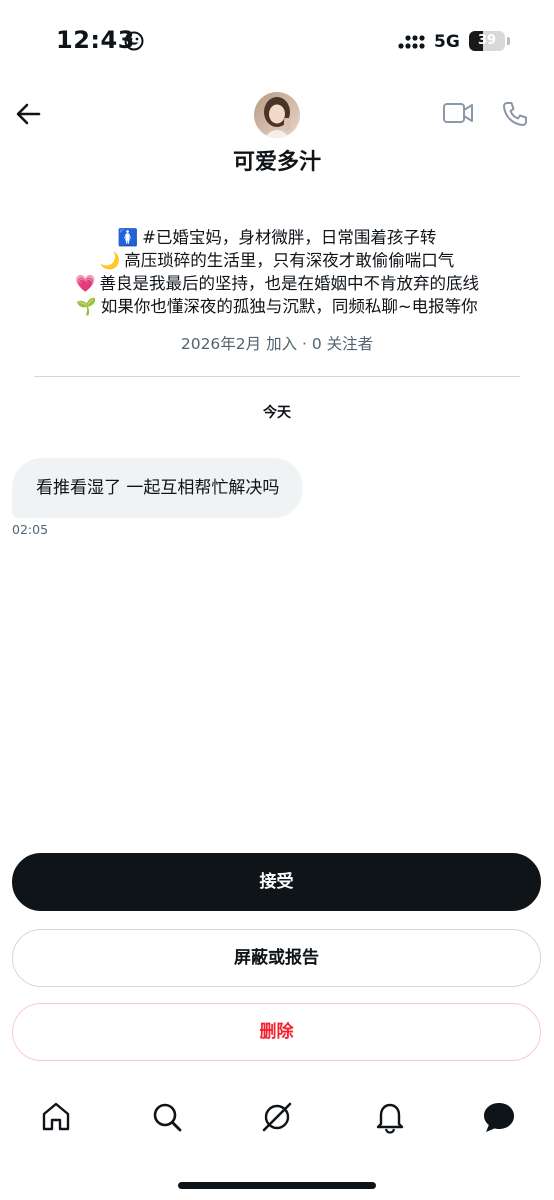 The image size is (554, 1200). What do you see at coordinates (390, 1117) in the screenshot?
I see `notifications-icon` at bounding box center [390, 1117].